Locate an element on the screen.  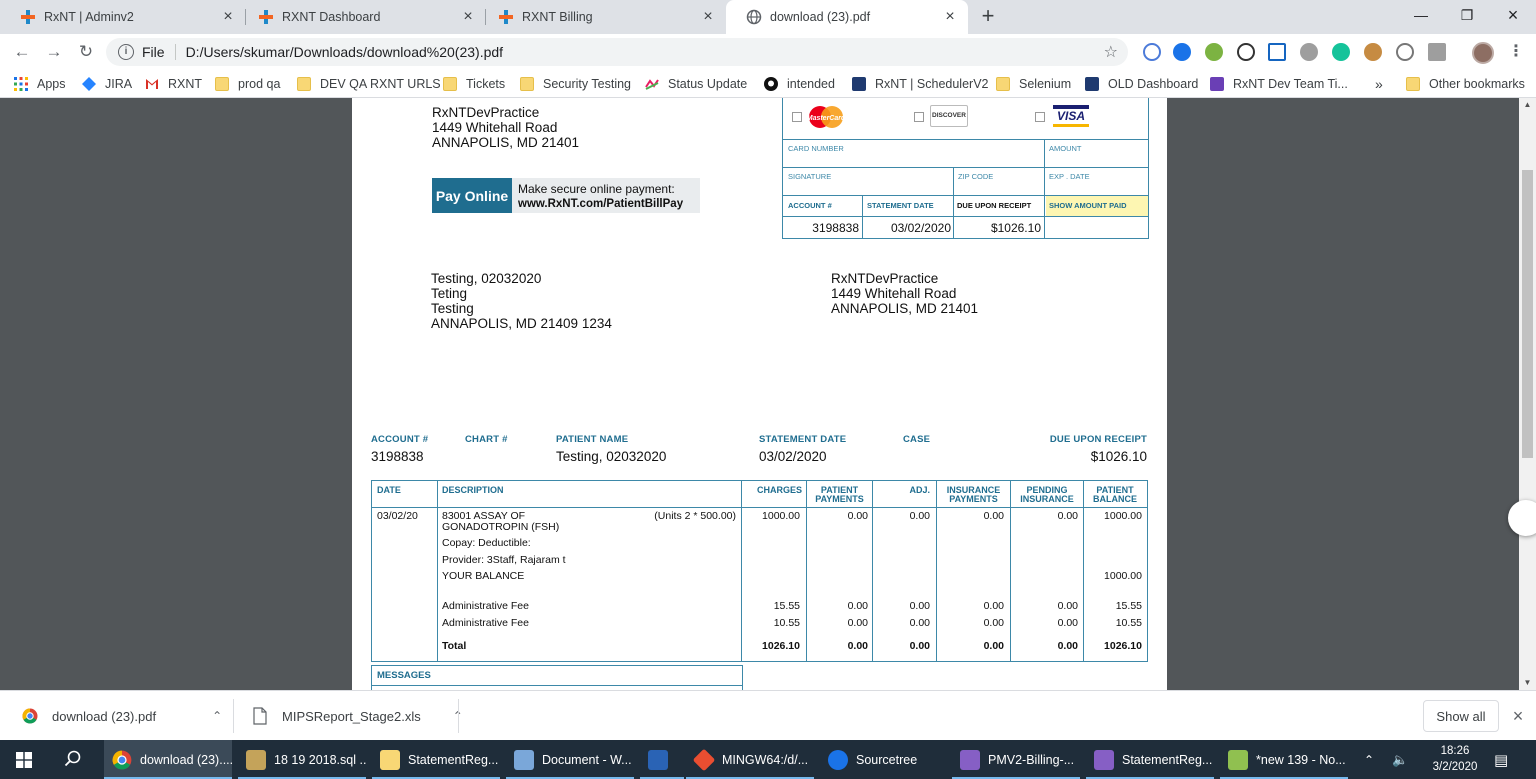
android-extension-icon is located at coordinates (1214, 52).